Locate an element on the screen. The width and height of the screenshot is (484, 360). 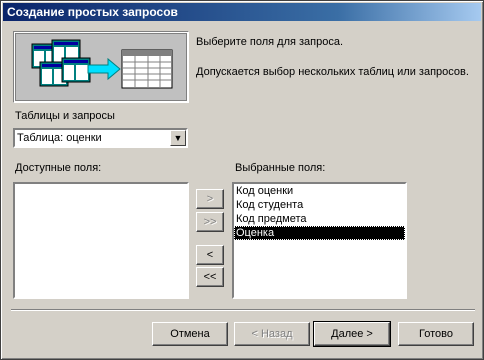
footer-divider is located at coordinates (243, 310).